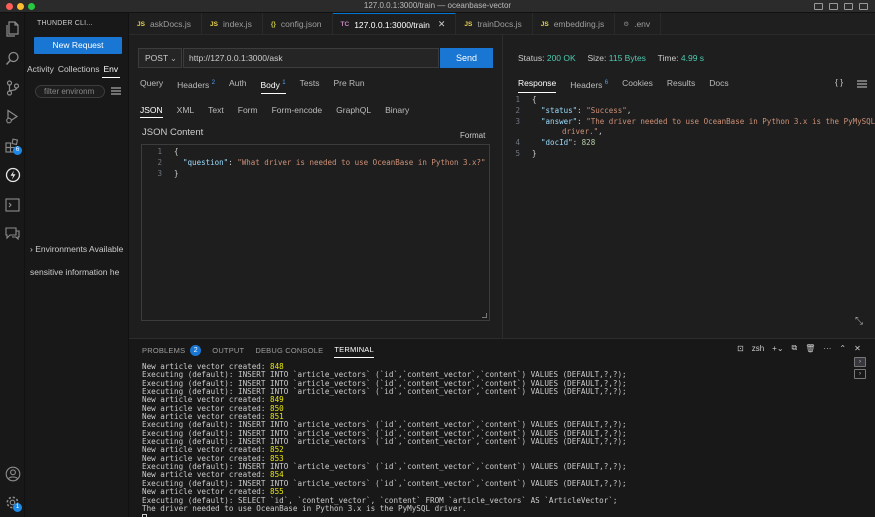 Image resolution: width=875 pixels, height=517 pixels. I want to click on code-line: 5}, so click(523, 153).